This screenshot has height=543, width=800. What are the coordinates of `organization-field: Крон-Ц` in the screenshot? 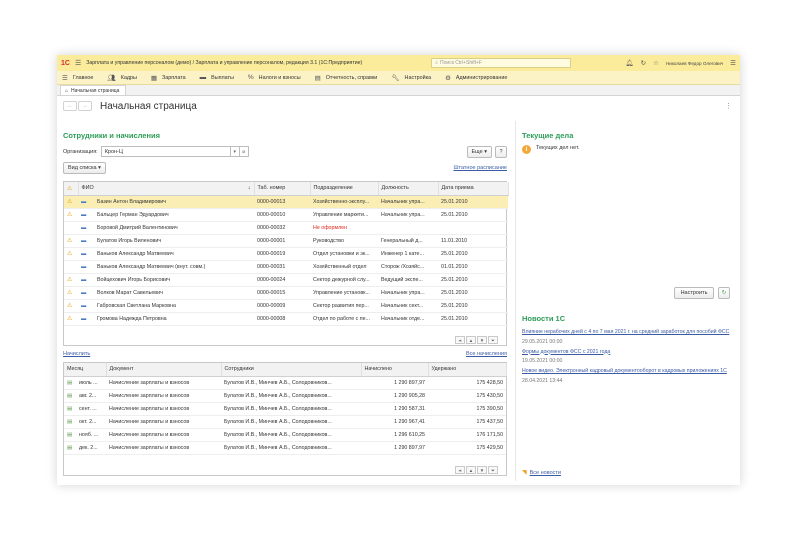 It's located at (165, 151).